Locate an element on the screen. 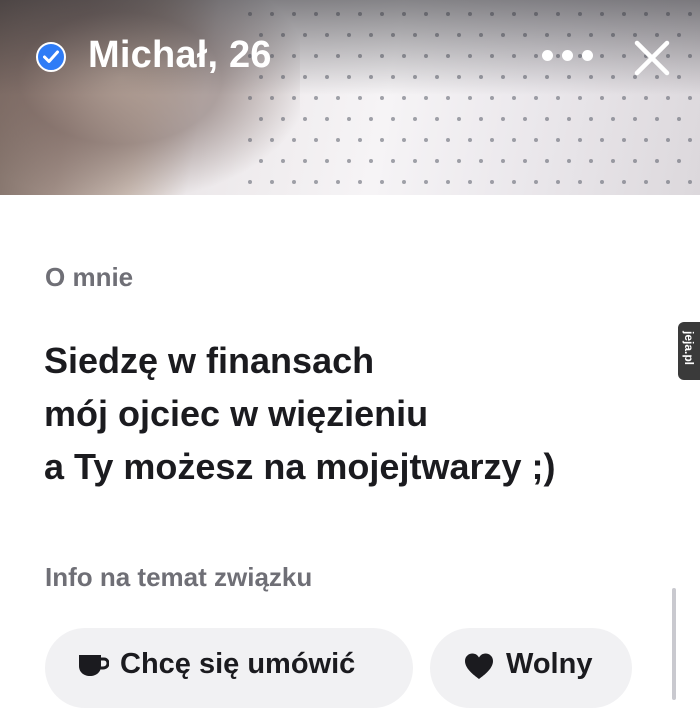 This screenshot has width=700, height=708. about-title: O mnie is located at coordinates (89, 277).